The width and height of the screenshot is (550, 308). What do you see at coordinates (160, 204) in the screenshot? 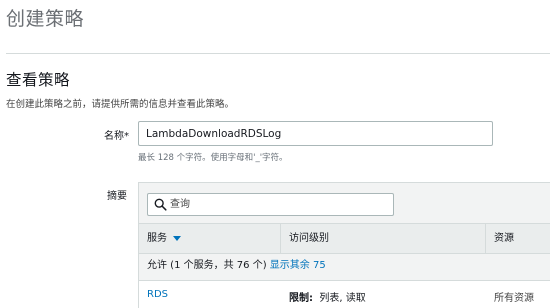
I see `search-icon` at bounding box center [160, 204].